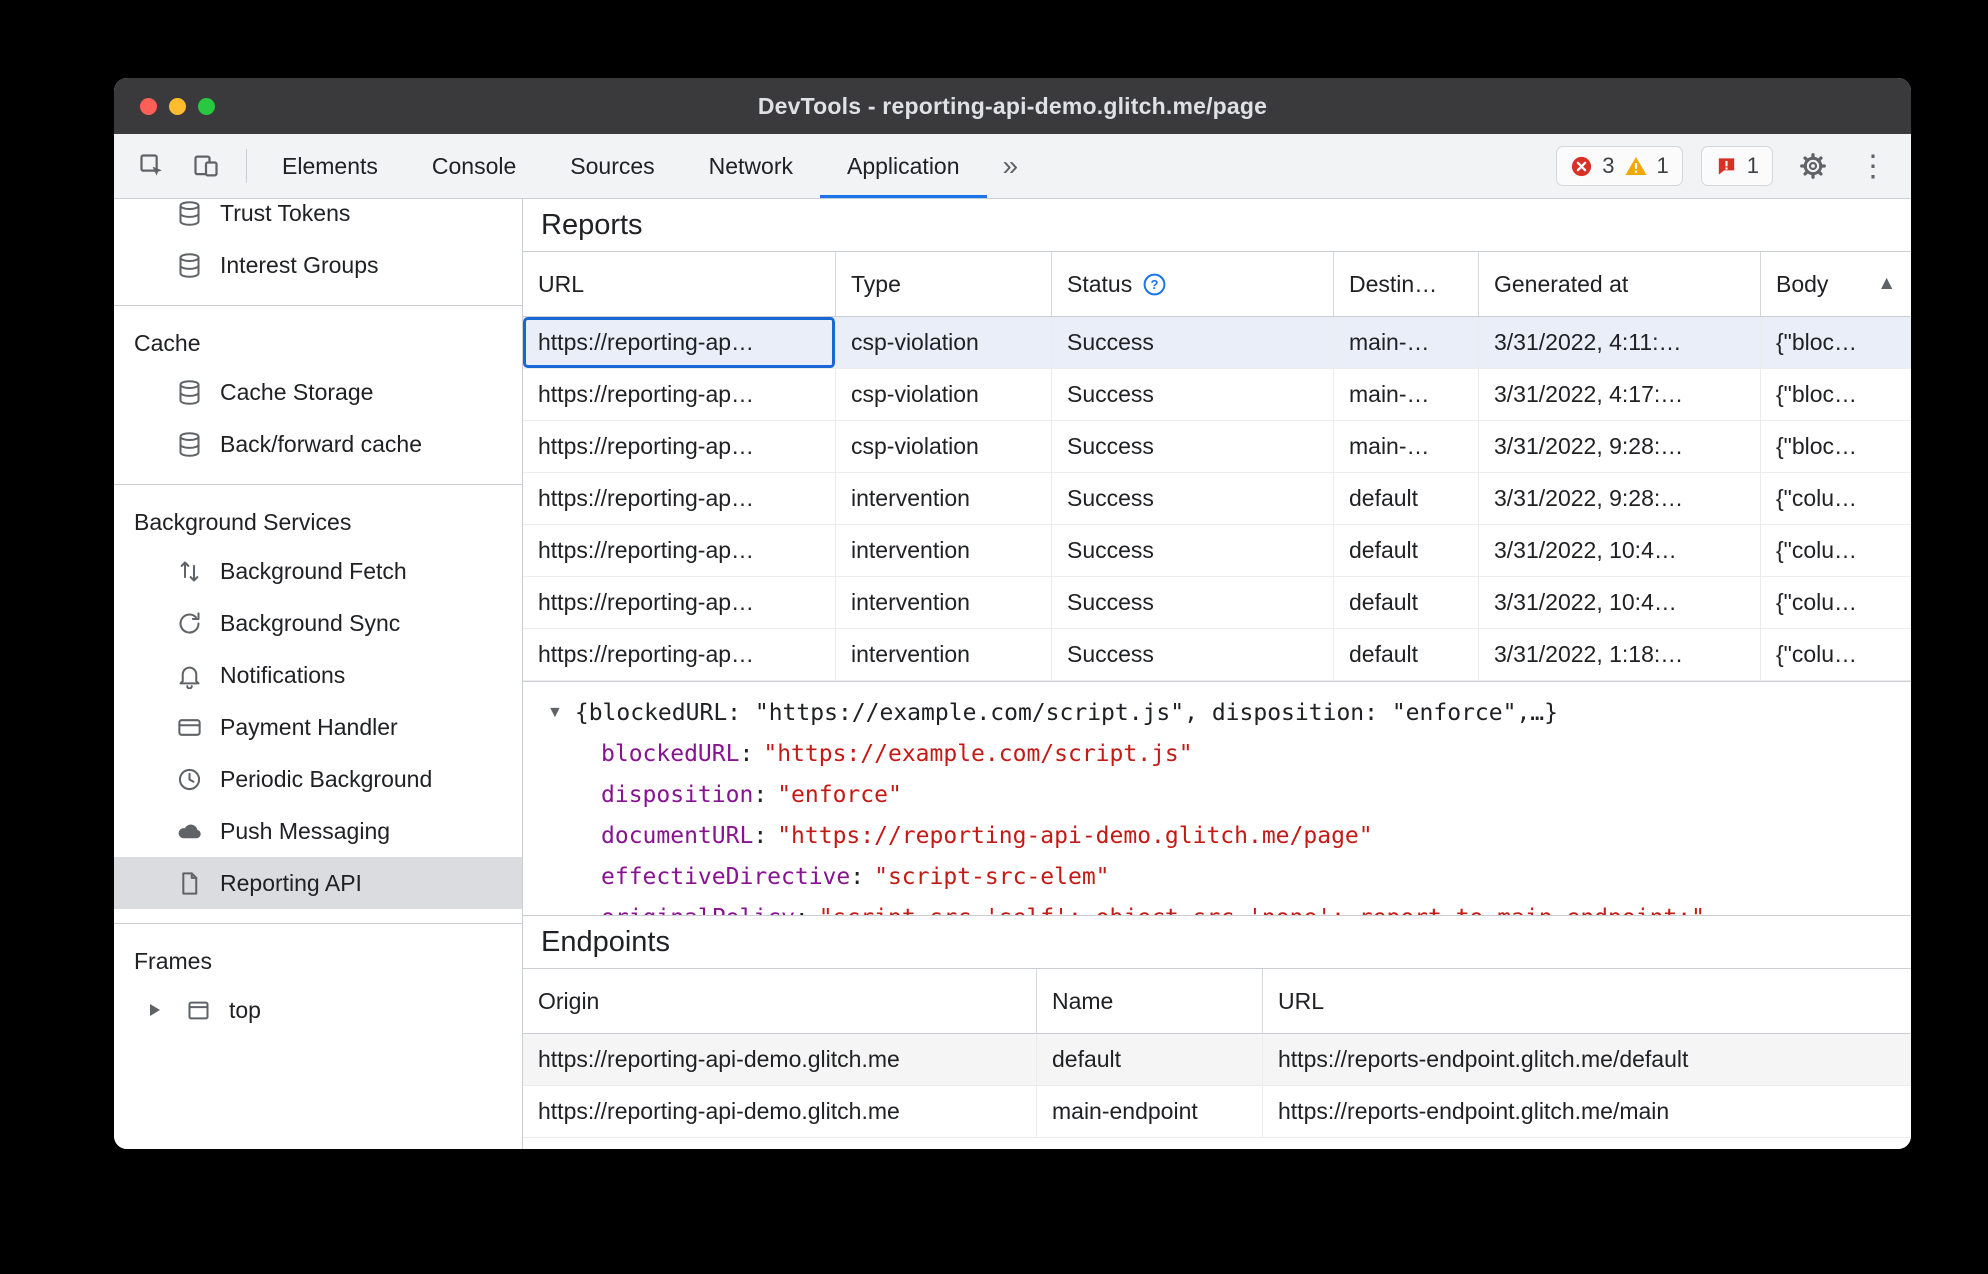  Describe the element at coordinates (318, 675) in the screenshot. I see `sidebar-item-notifications: Notifications` at that location.